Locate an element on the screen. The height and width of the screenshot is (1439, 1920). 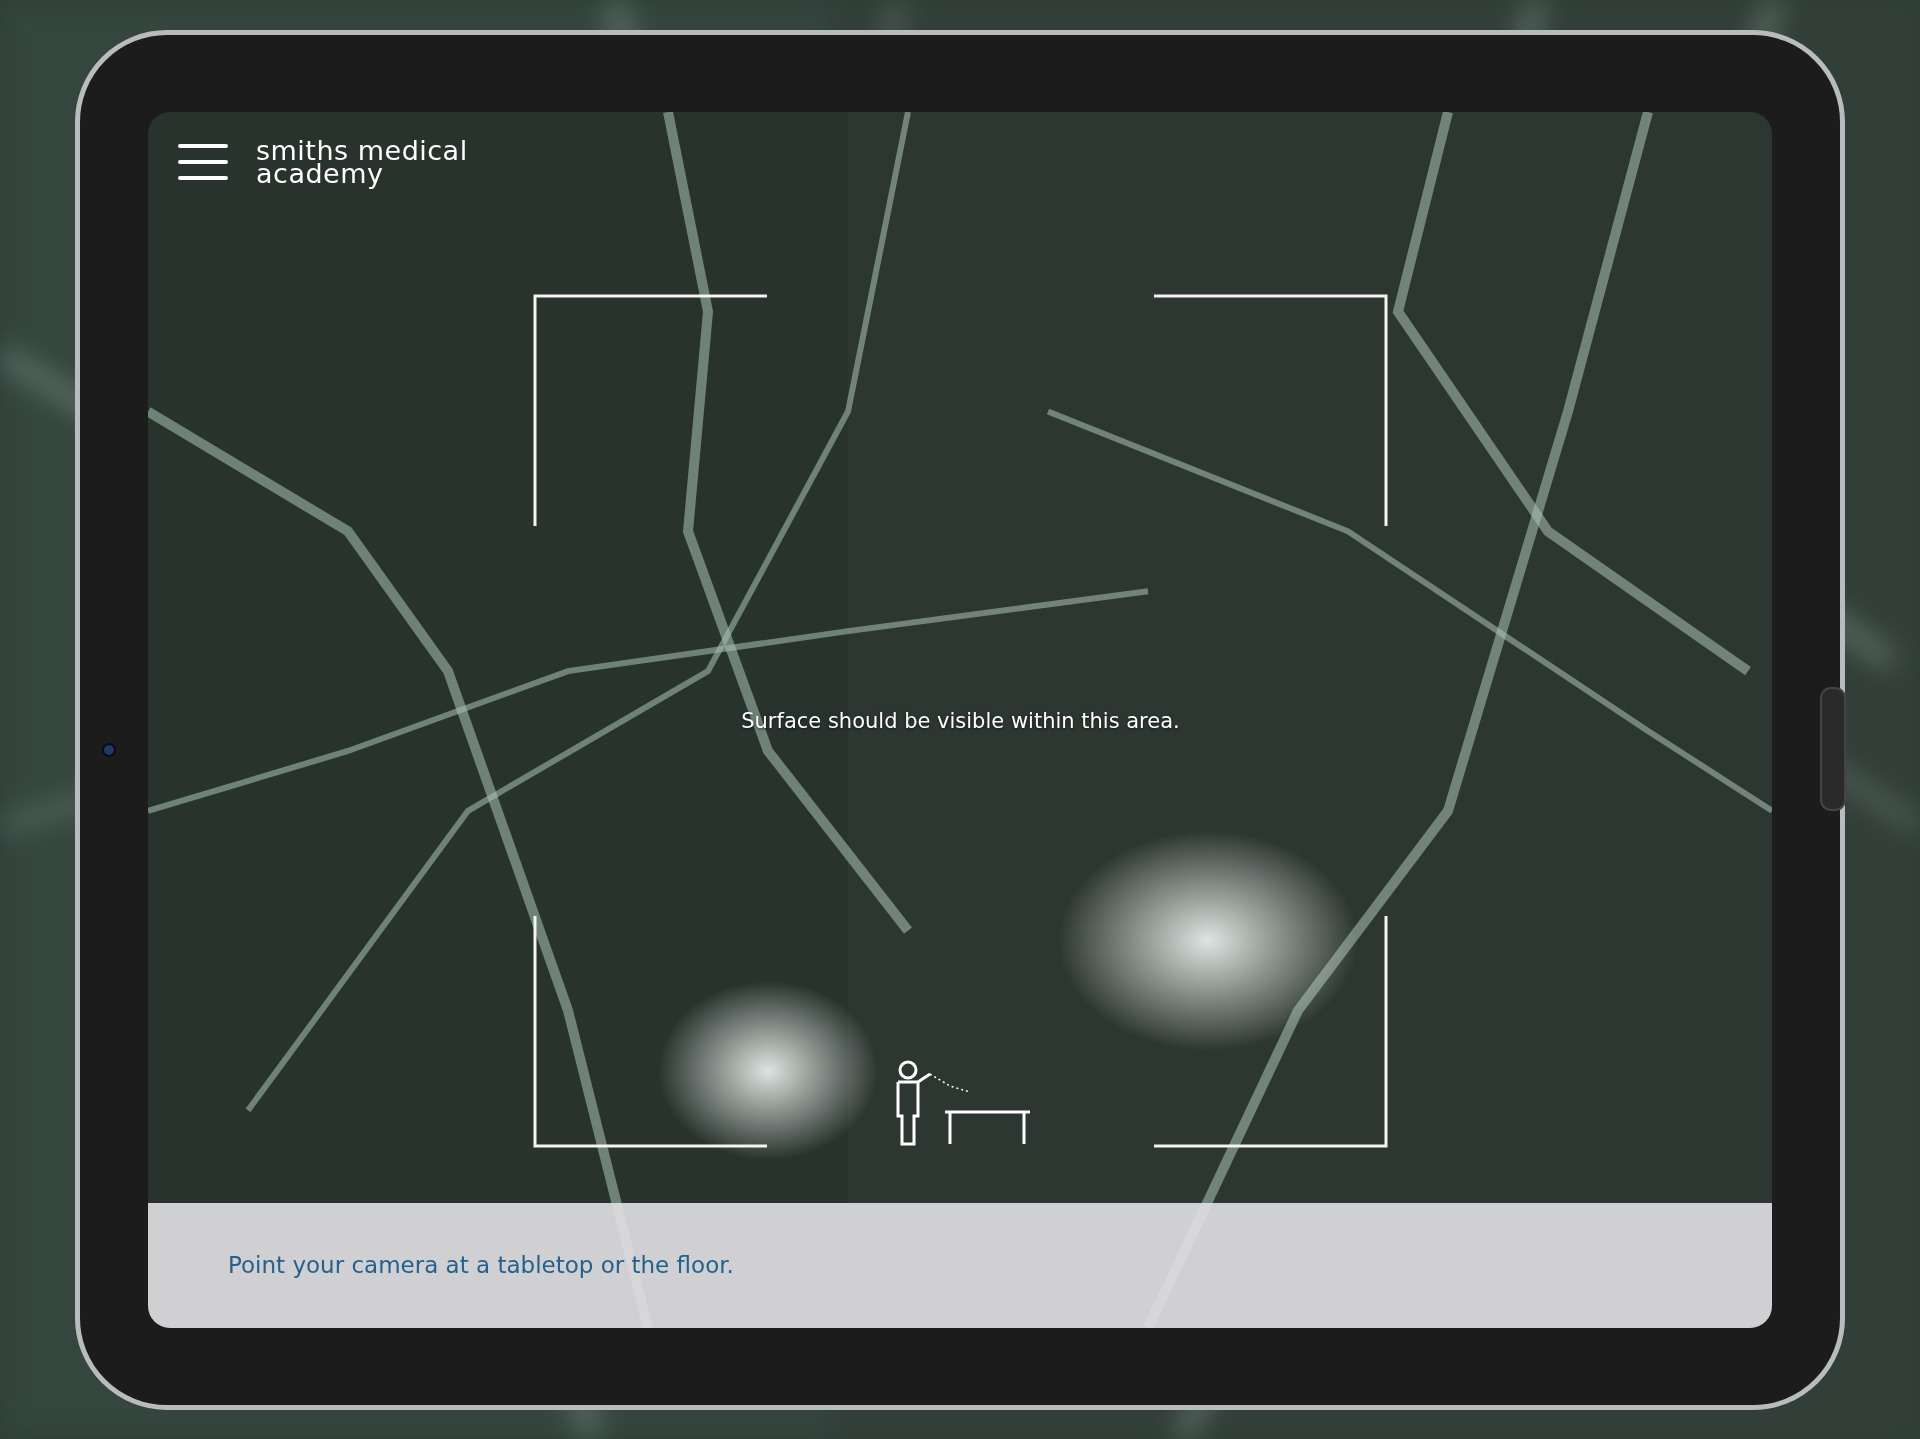
camera-lens-icon is located at coordinates (109, 749).